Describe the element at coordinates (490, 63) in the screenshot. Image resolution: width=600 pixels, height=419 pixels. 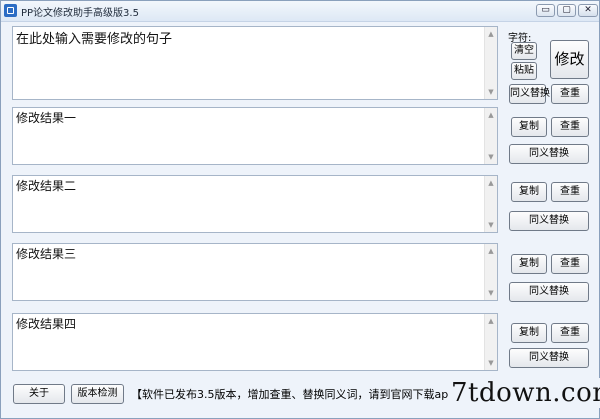
I see `input-scrollbar: ▲ ▼` at that location.